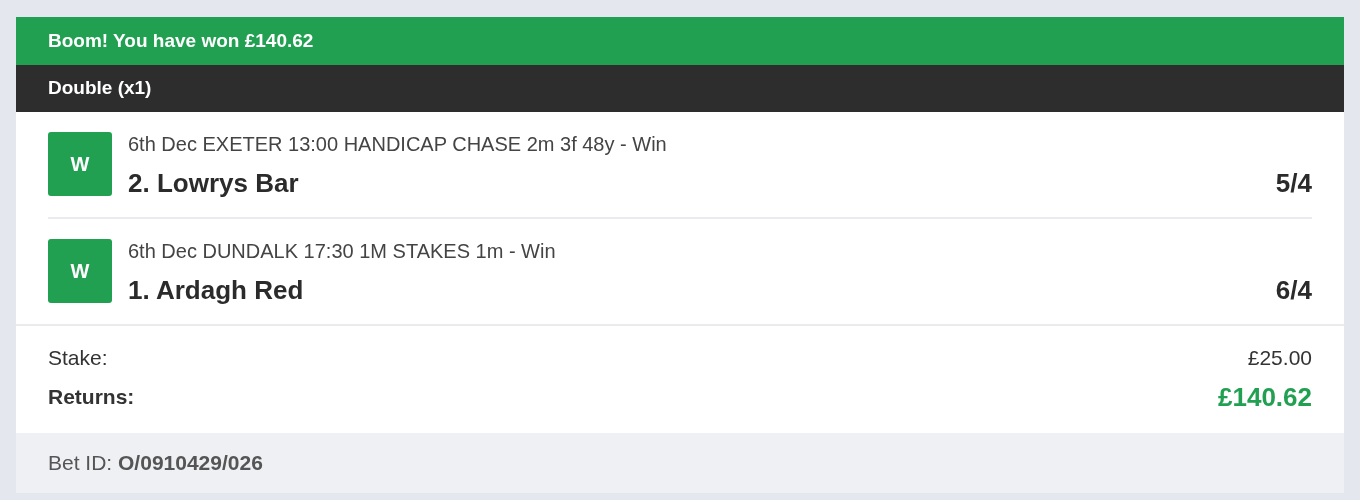 This screenshot has width=1360, height=500. What do you see at coordinates (181, 40) in the screenshot?
I see `win-message: Boom! You have won £140.62` at bounding box center [181, 40].